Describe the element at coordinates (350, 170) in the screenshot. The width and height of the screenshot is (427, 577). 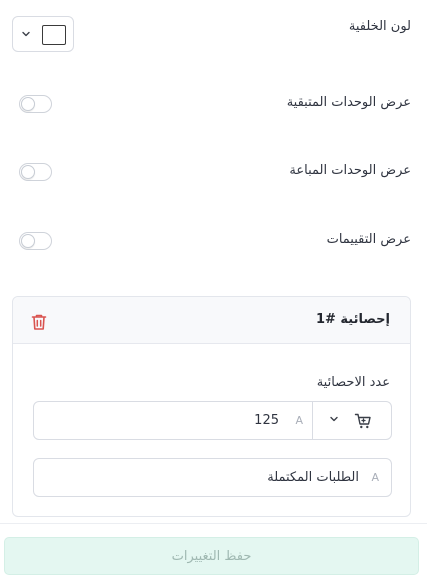
I see `toggle-label-sold-units: عرض الوحدات المباعة` at that location.